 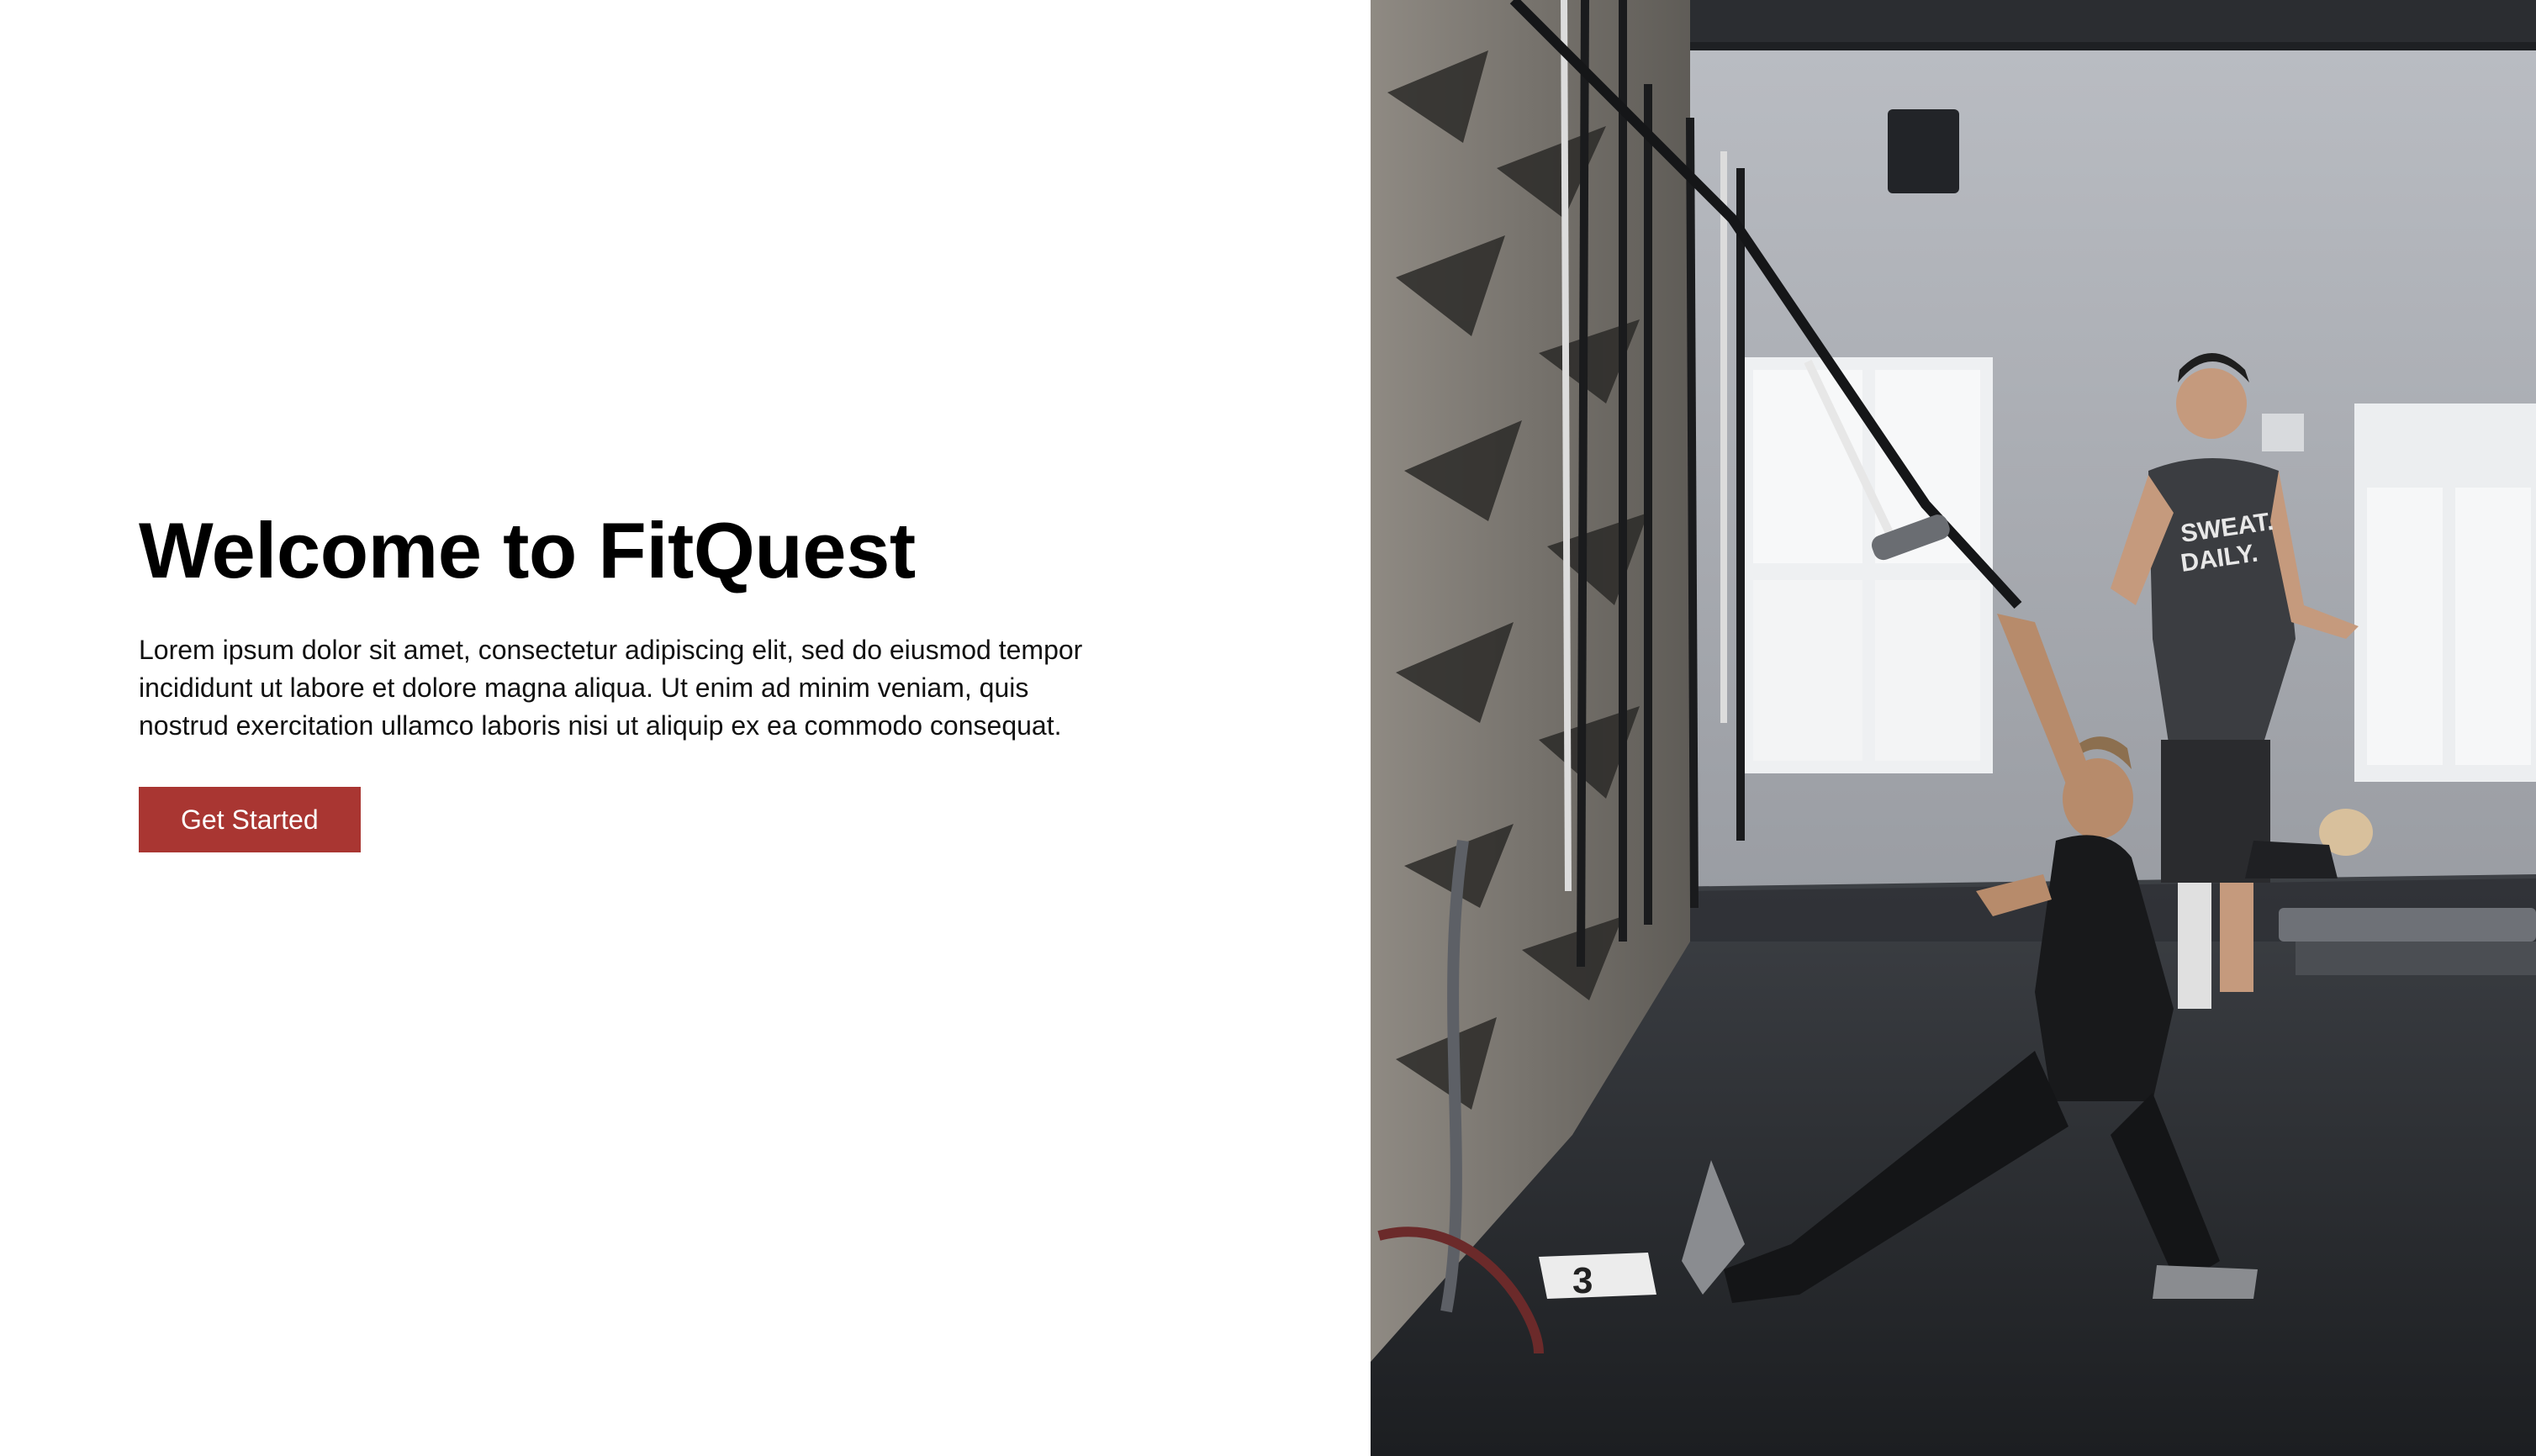 I want to click on get-started-button: Get Started, so click(x=250, y=819).